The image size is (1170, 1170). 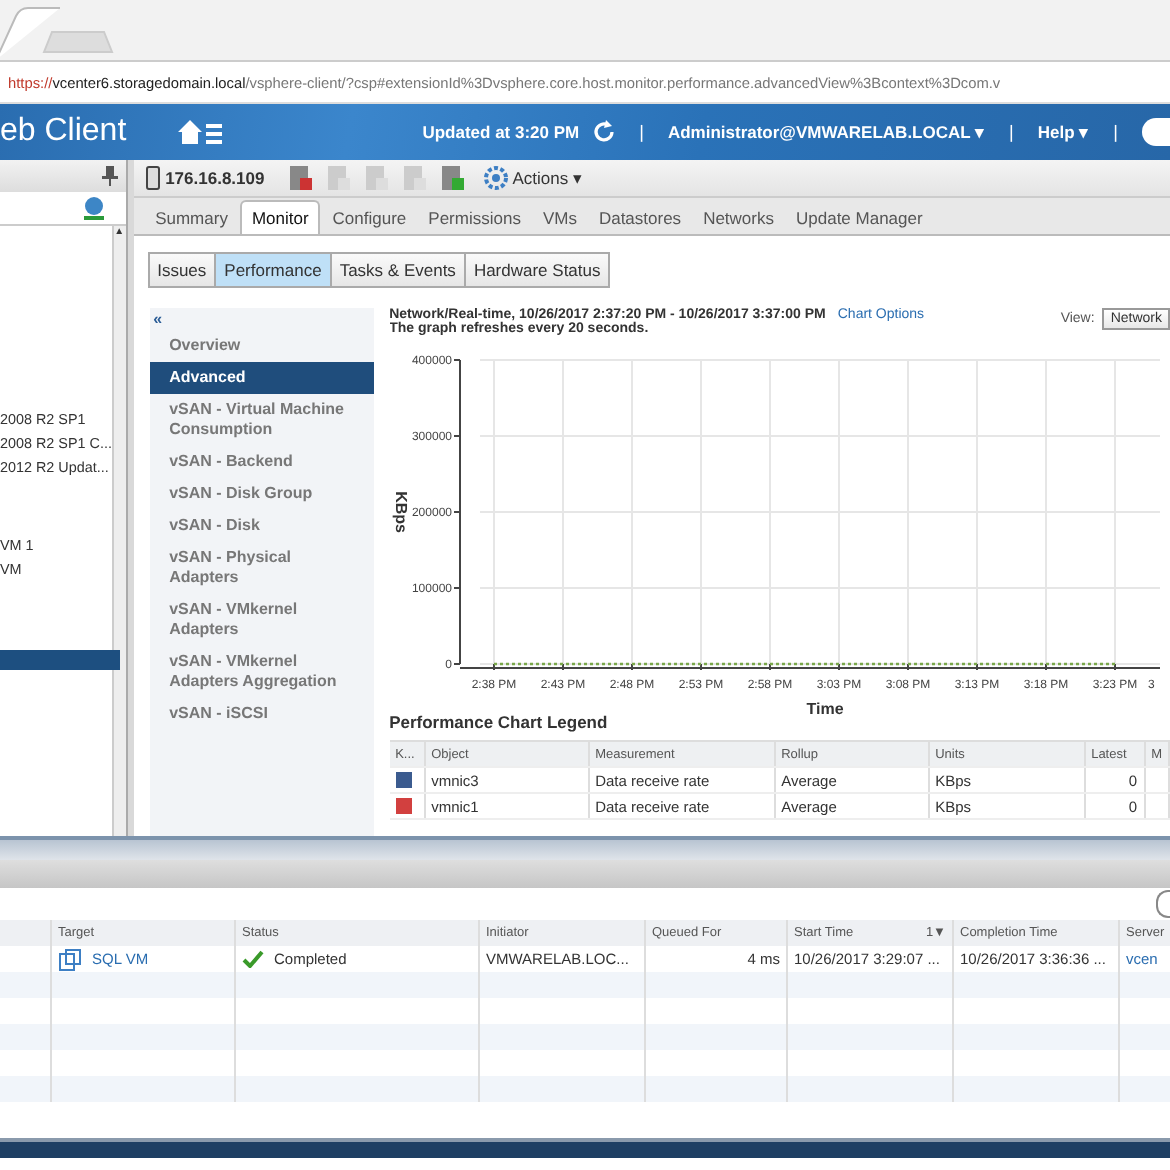 What do you see at coordinates (859, 218) in the screenshot?
I see `tab: Update Manager` at bounding box center [859, 218].